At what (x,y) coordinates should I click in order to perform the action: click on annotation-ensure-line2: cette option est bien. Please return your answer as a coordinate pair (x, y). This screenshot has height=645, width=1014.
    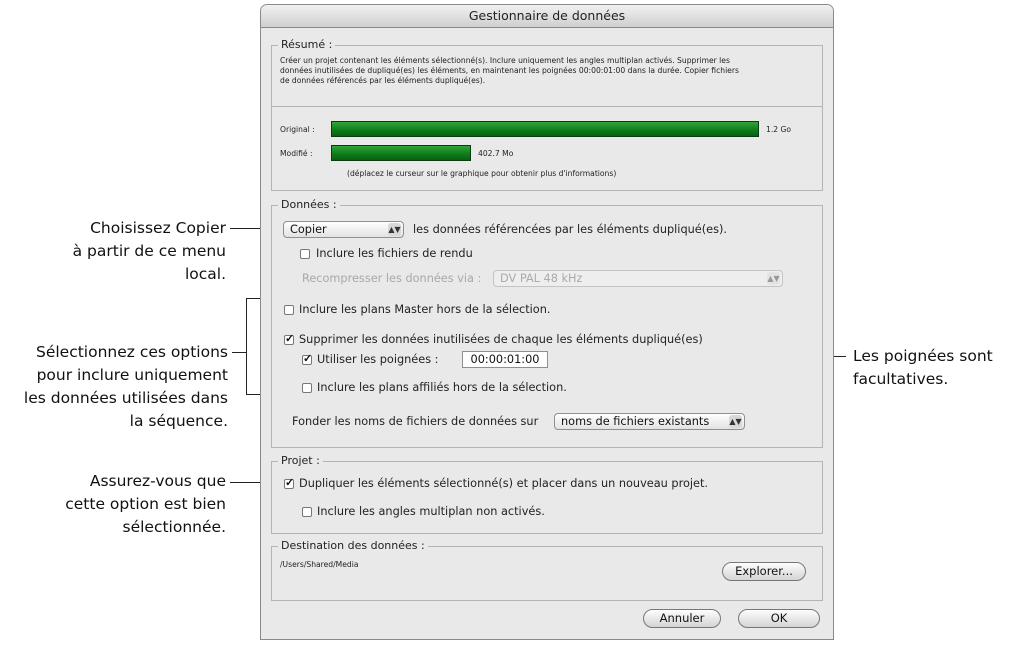
    Looking at the image, I should click on (145, 504).